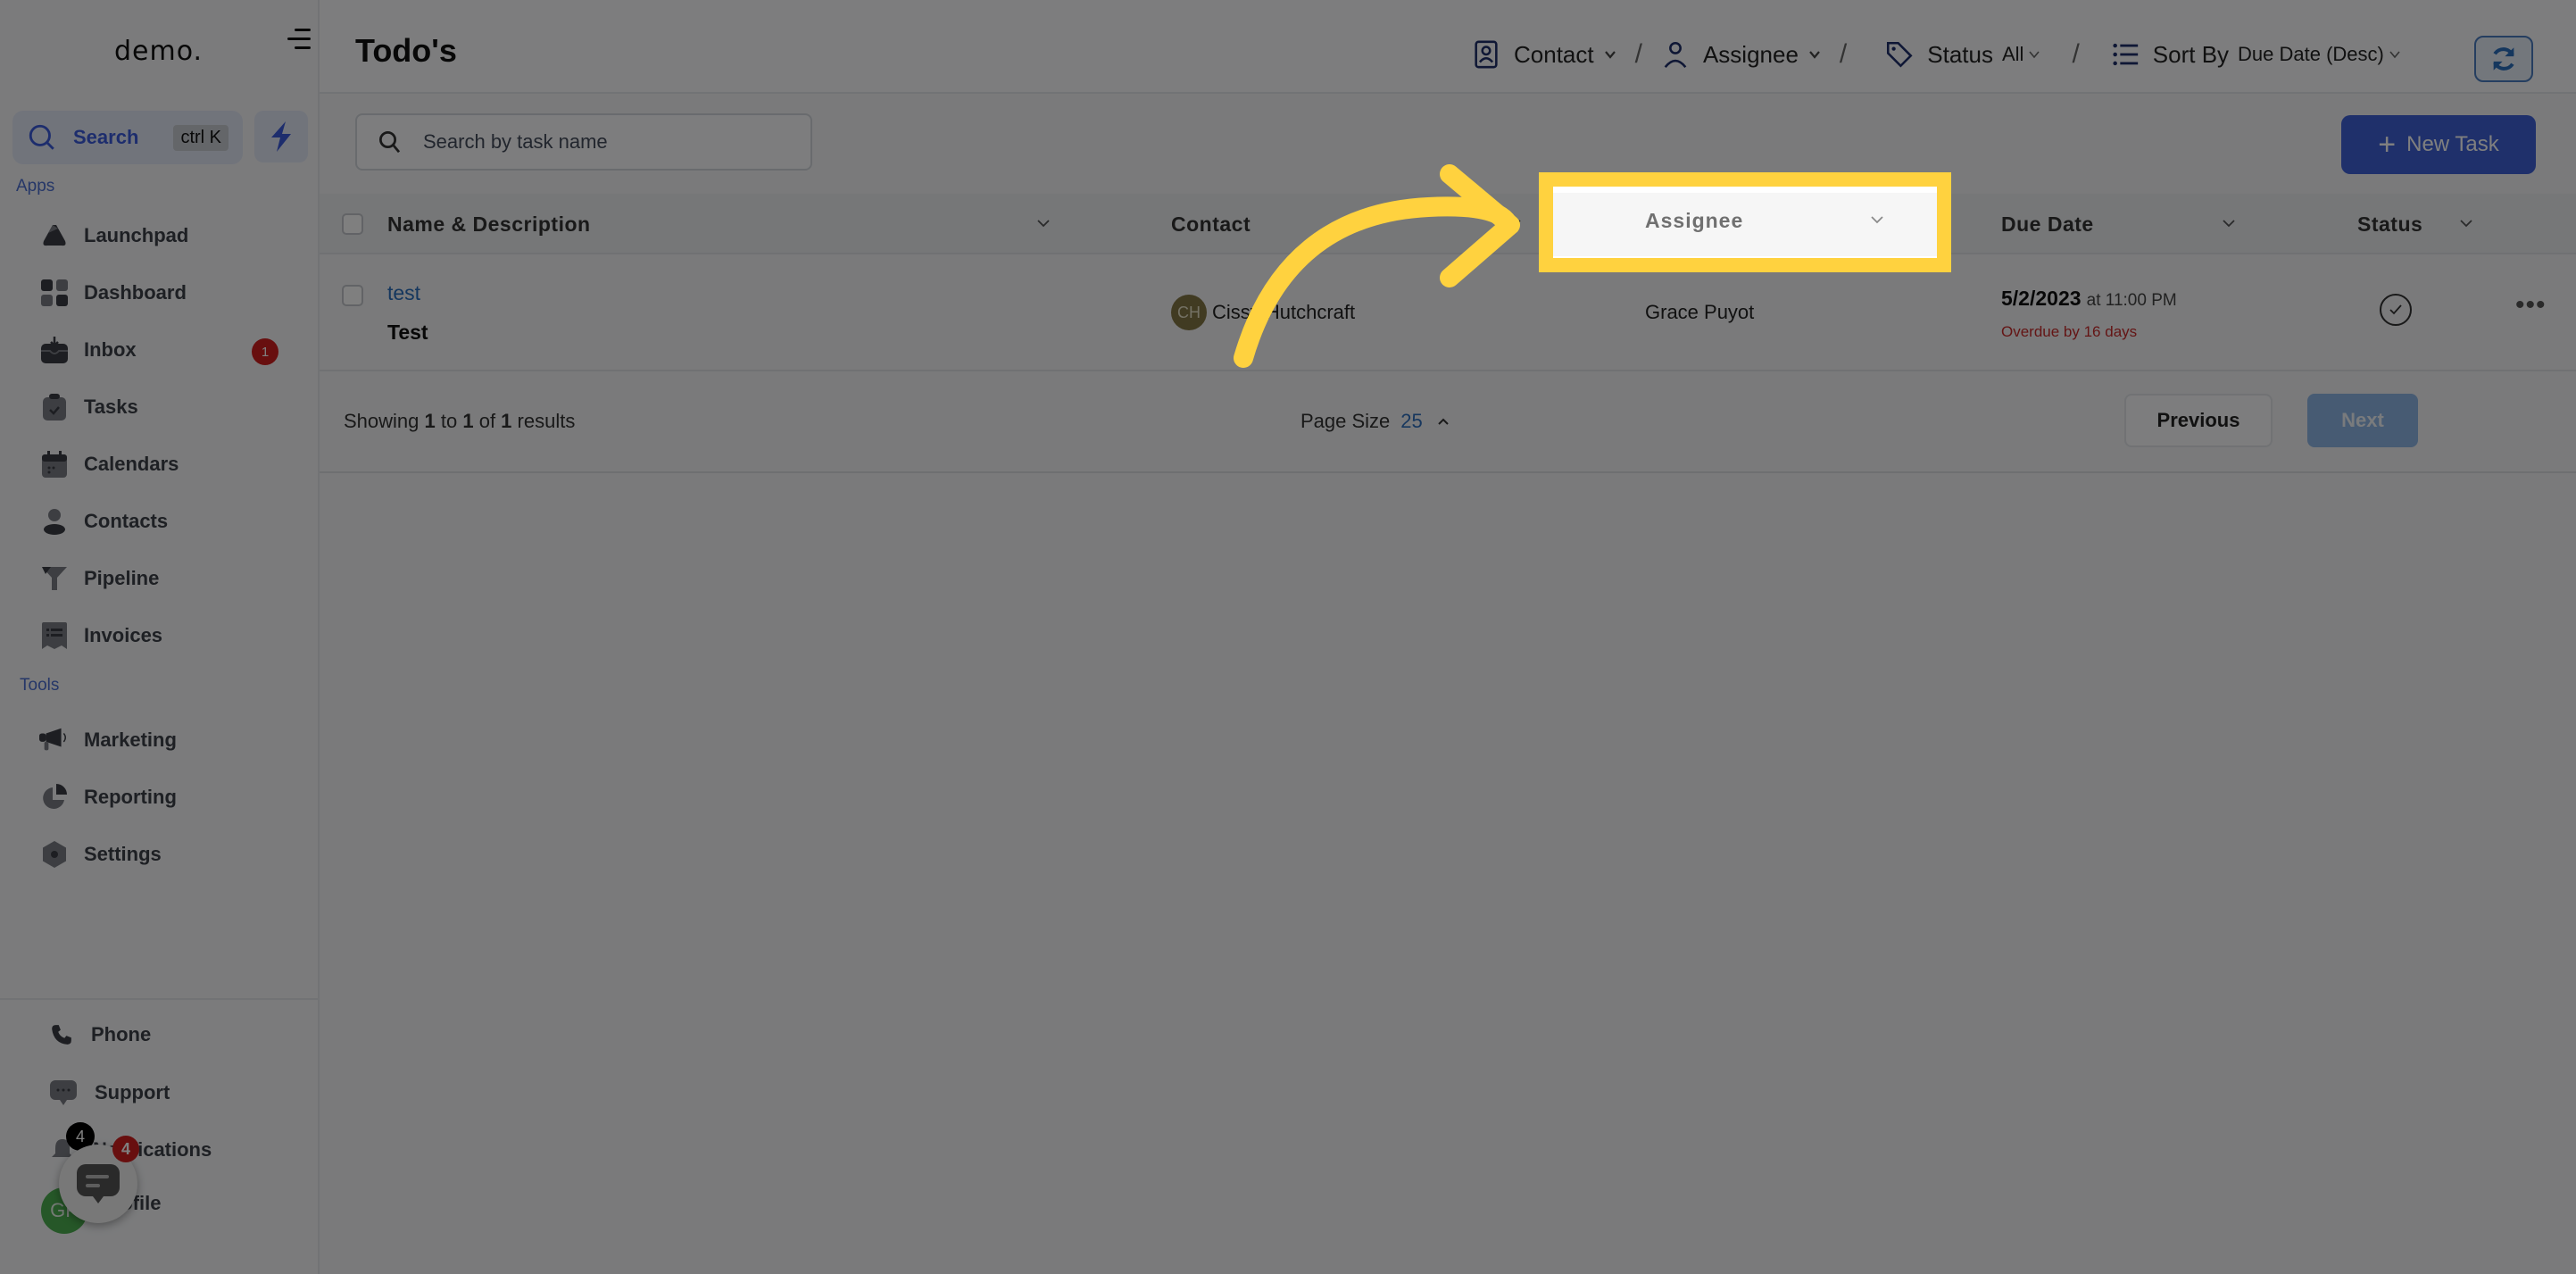 The width and height of the screenshot is (2576, 1274). What do you see at coordinates (159, 51) in the screenshot?
I see `logo: demo.` at bounding box center [159, 51].